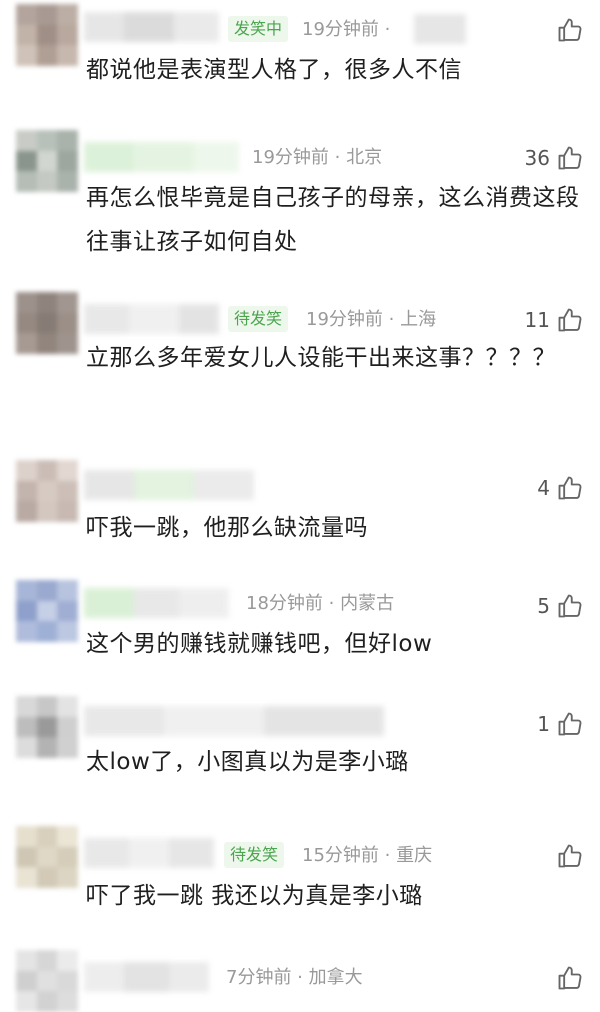  I want to click on like-button: 36, so click(554, 158).